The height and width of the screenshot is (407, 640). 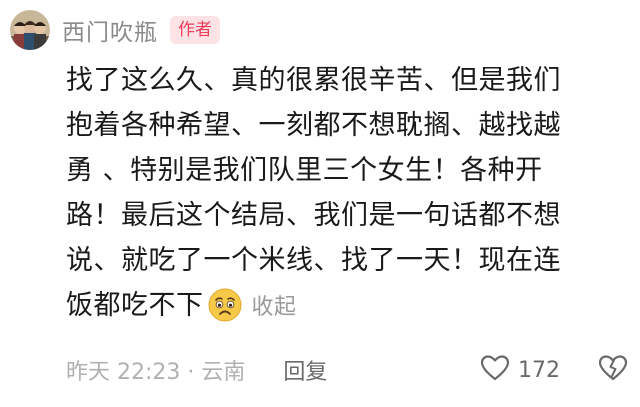 What do you see at coordinates (495, 370) in the screenshot?
I see `heart-icon` at bounding box center [495, 370].